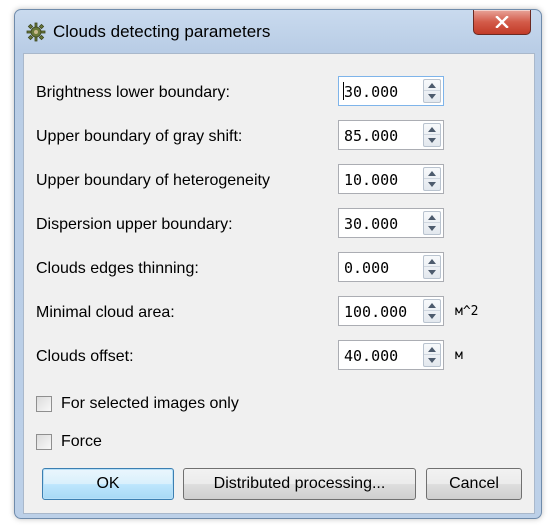  I want to click on force-checkbox-row: Force, so click(186, 443).